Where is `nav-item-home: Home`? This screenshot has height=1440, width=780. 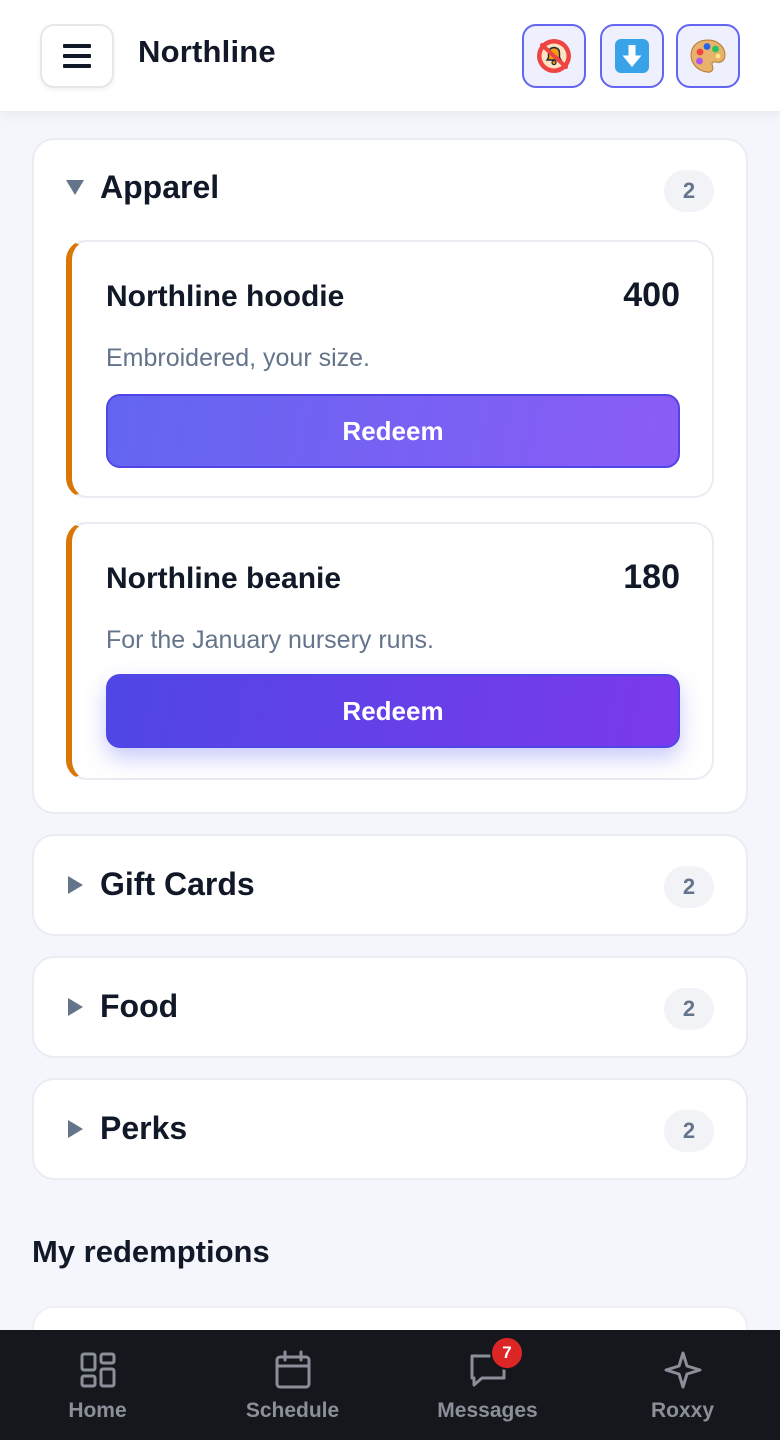 nav-item-home: Home is located at coordinates (97, 1385).